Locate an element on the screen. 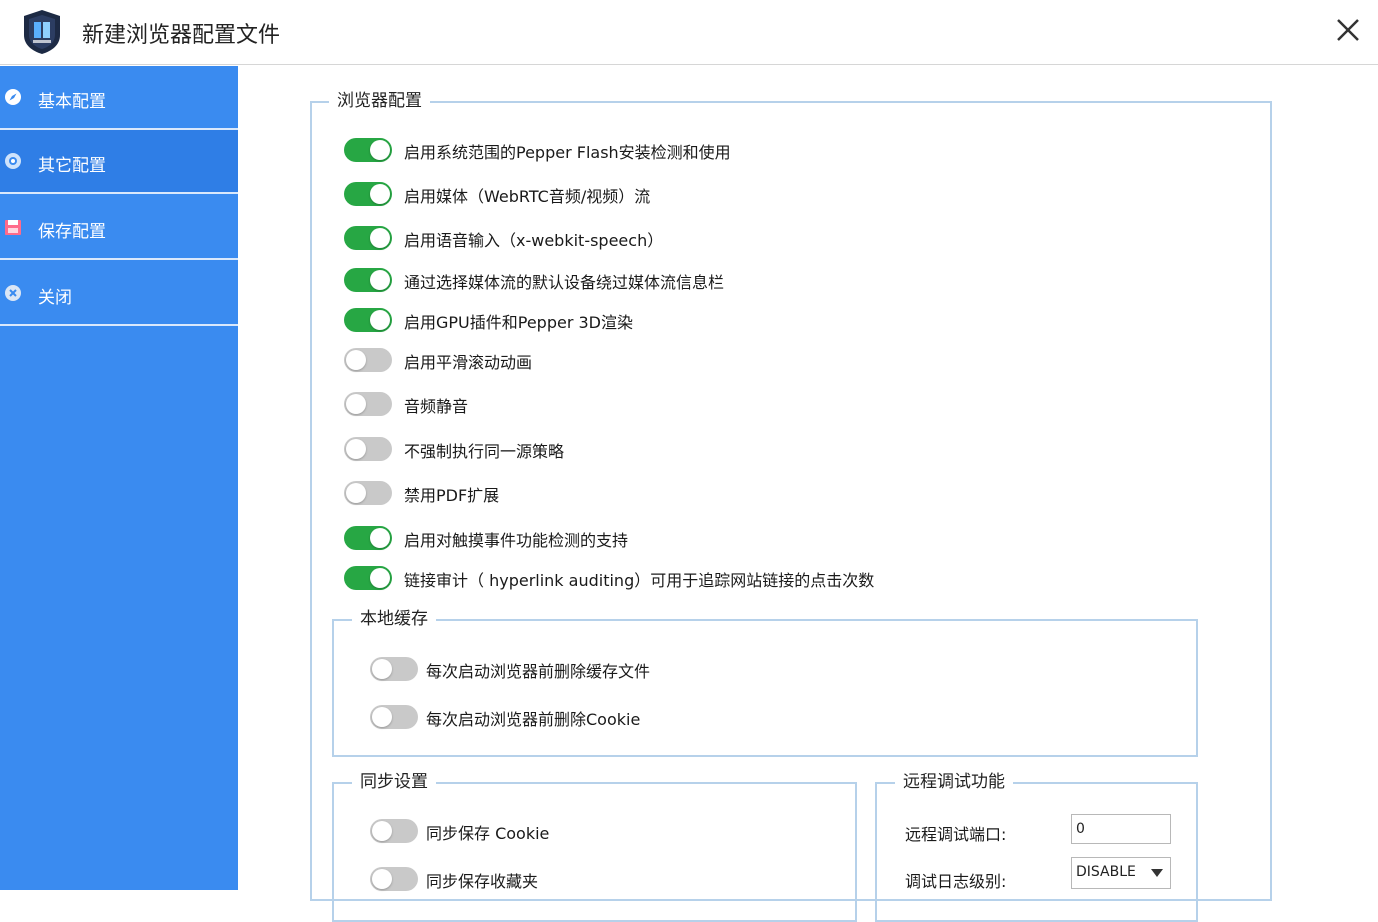 The image size is (1378, 922). option-label: 同步保存收藏夹 is located at coordinates (482, 881).